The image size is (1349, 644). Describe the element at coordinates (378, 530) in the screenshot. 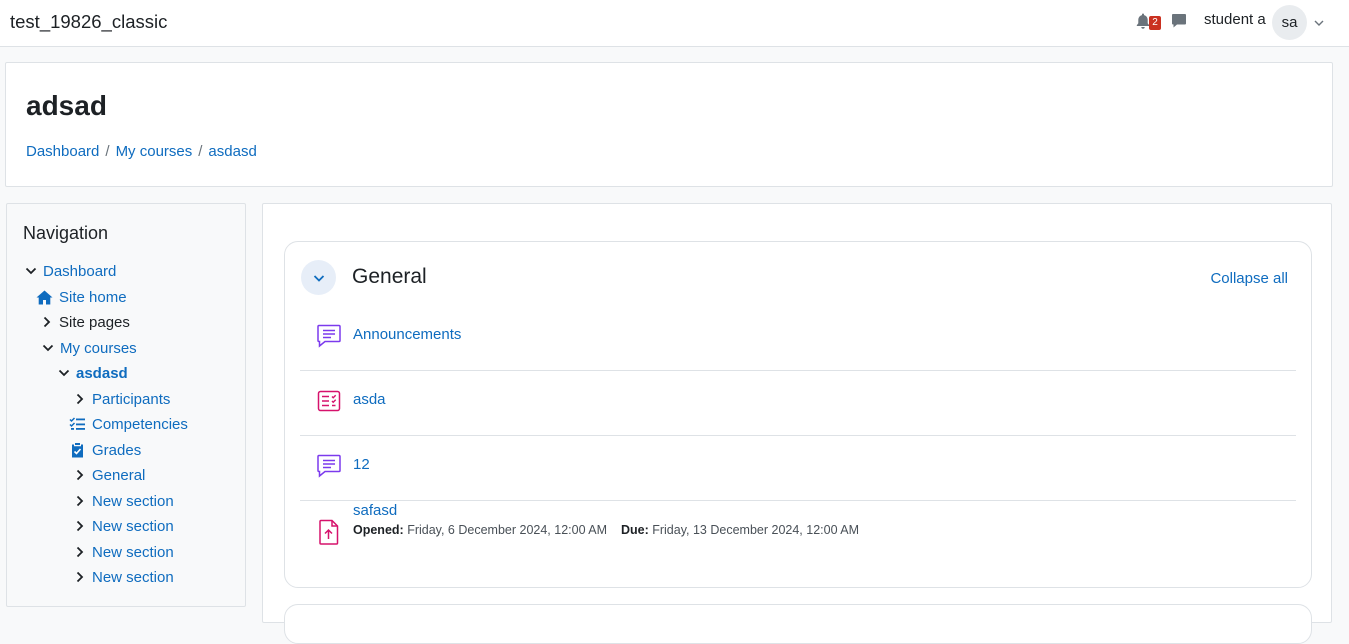

I see `opened-label: Opened:` at that location.